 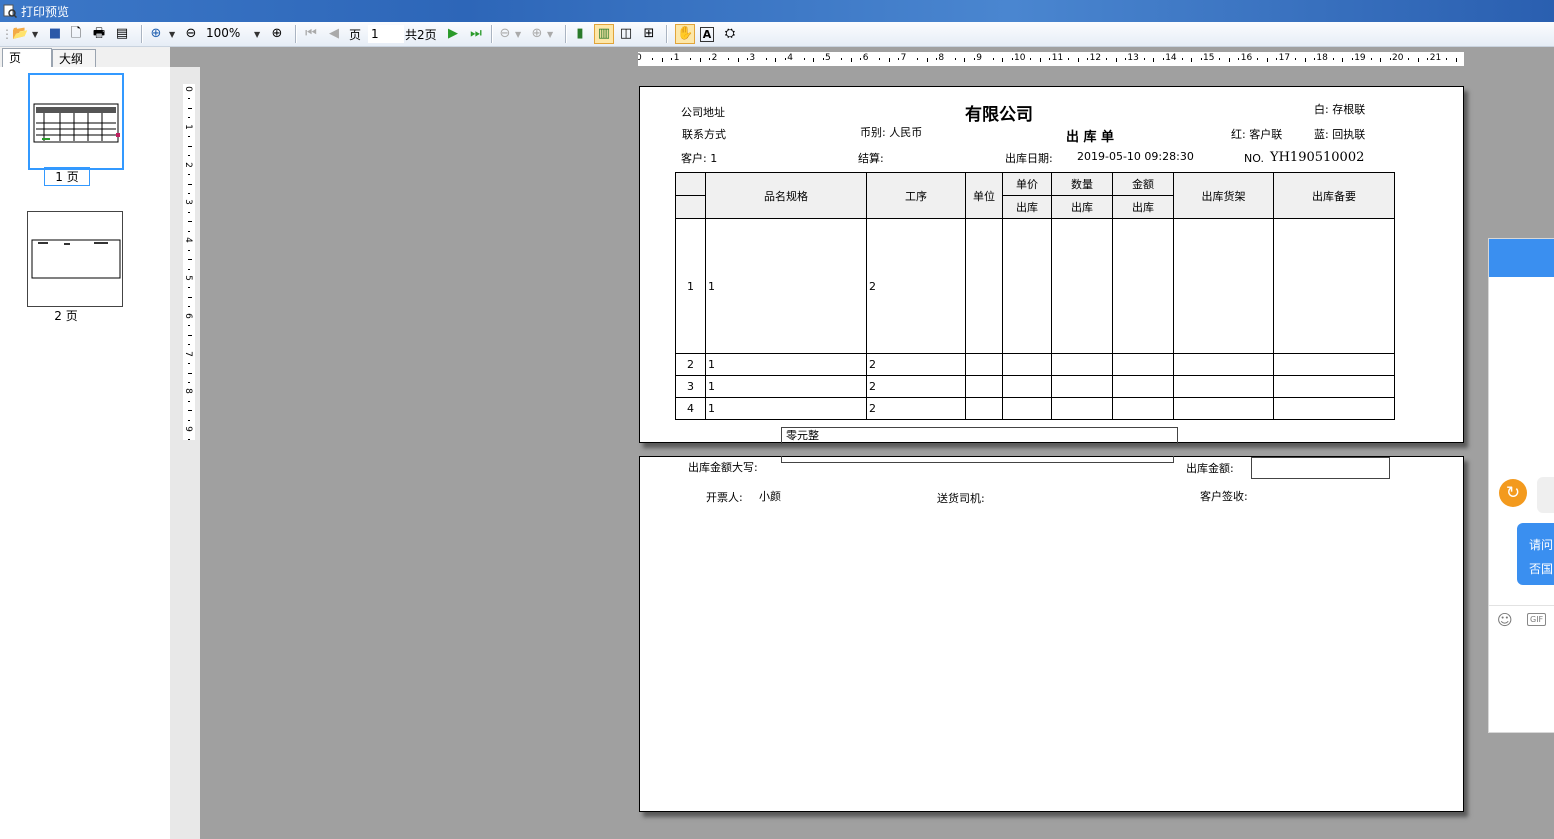 I want to click on text-select-button: A, so click(x=707, y=34).